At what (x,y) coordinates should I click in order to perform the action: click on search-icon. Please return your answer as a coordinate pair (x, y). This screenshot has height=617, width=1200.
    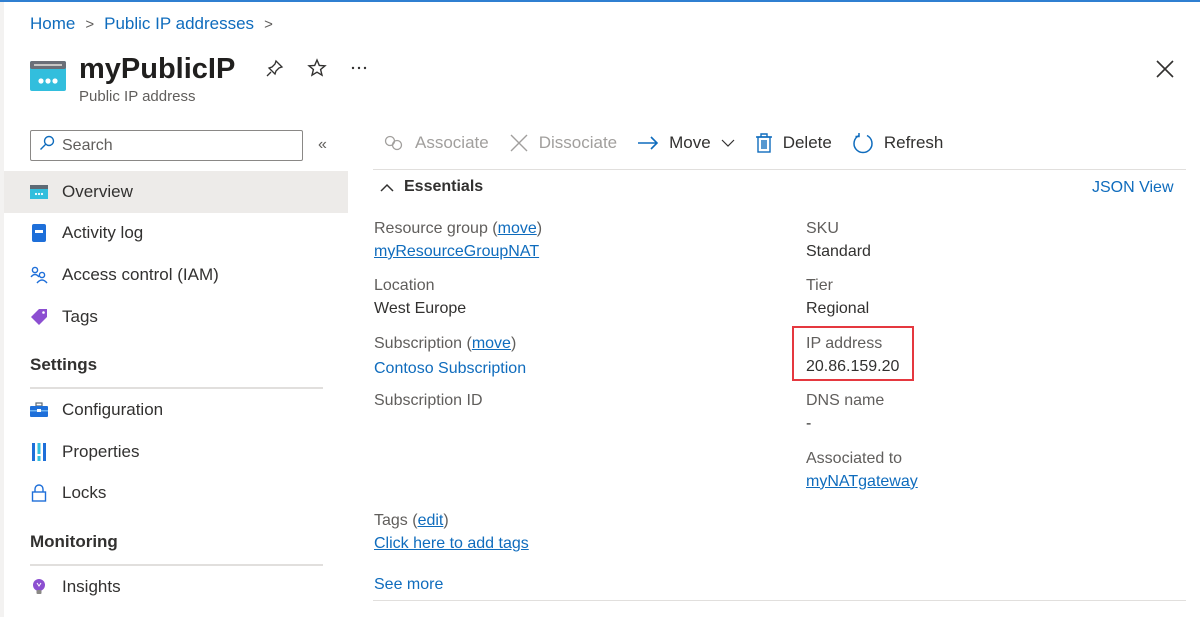
    Looking at the image, I should click on (47, 145).